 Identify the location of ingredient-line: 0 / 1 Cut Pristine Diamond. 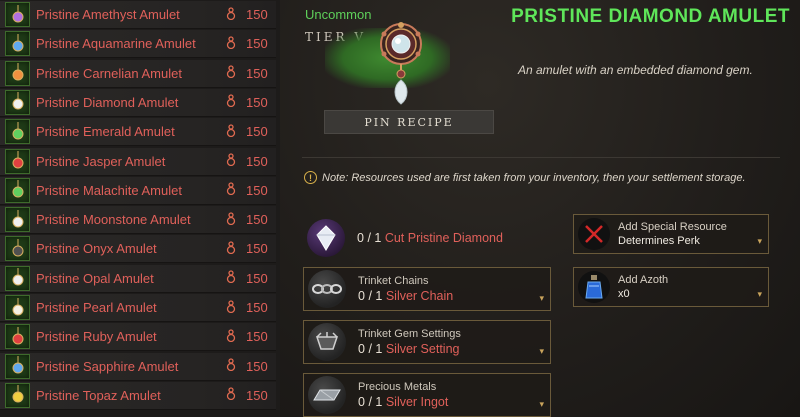
(430, 238).